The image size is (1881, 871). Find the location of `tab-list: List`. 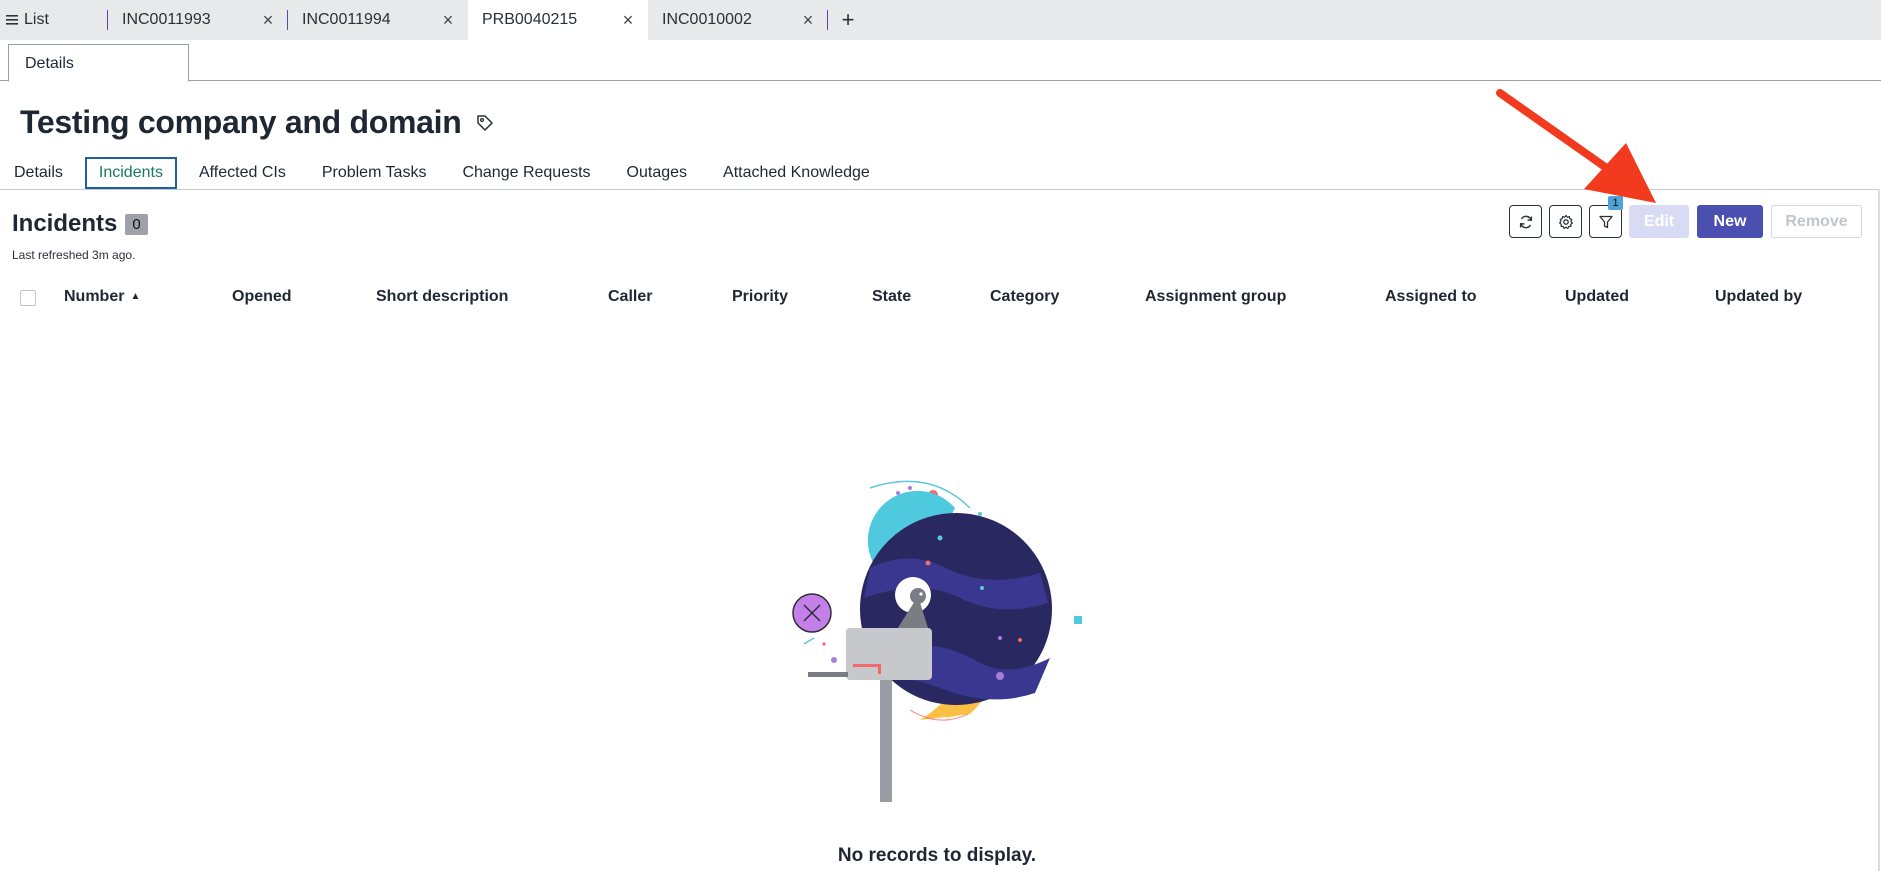

tab-list: List is located at coordinates (54, 20).